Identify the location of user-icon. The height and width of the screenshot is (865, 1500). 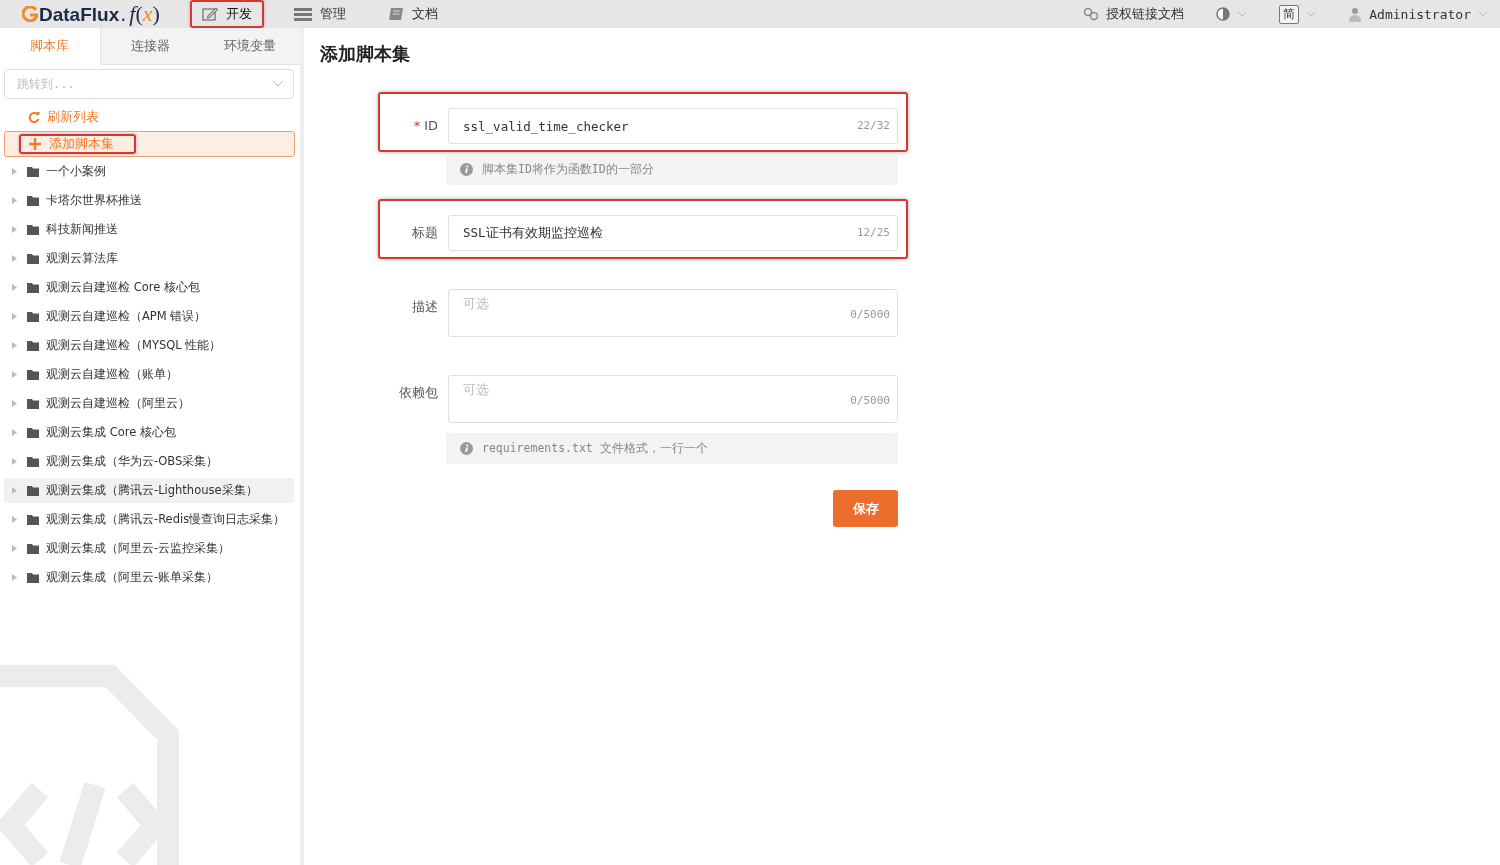
(1355, 14).